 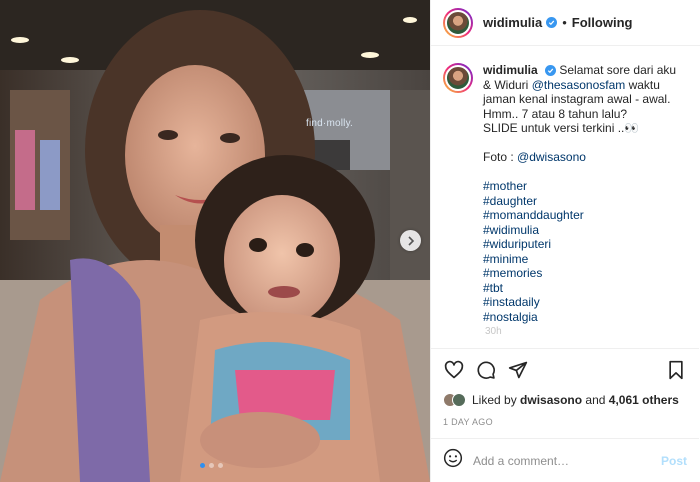 I want to click on liker-avatar, so click(x=459, y=400).